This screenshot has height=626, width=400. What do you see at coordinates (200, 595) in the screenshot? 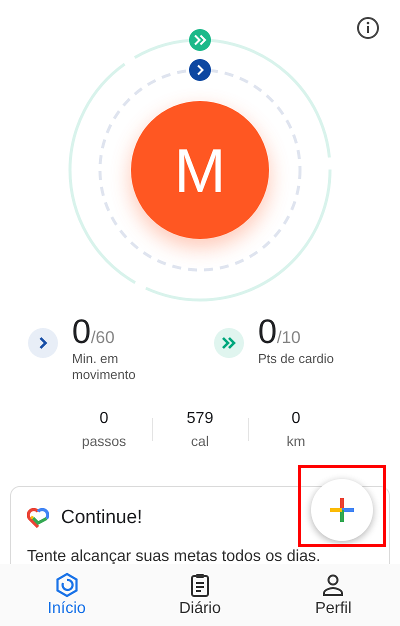
I see `nav-tab: Diário` at bounding box center [200, 595].